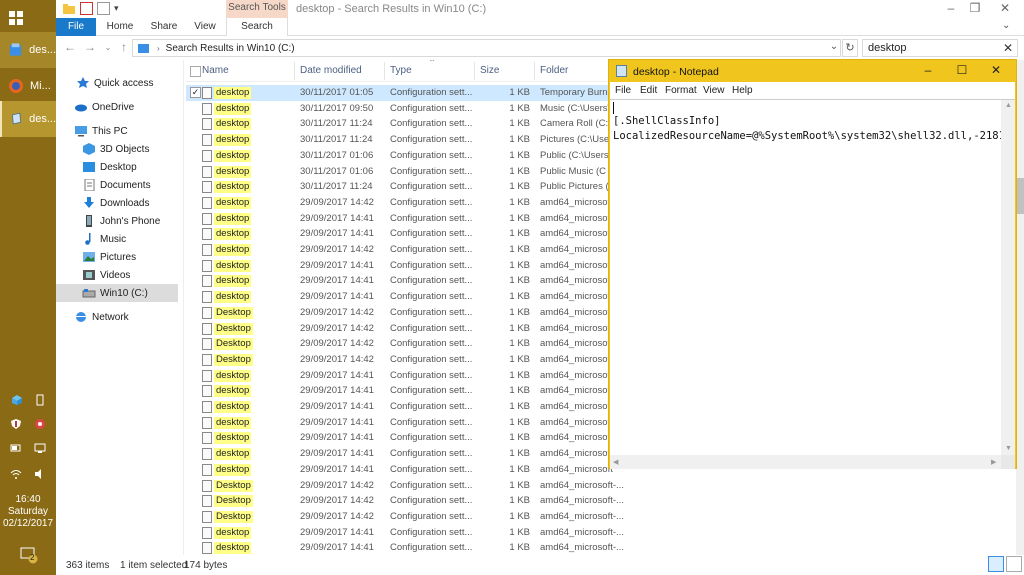  Describe the element at coordinates (940, 48) in the screenshot. I see `search-input: desktop ✕` at that location.